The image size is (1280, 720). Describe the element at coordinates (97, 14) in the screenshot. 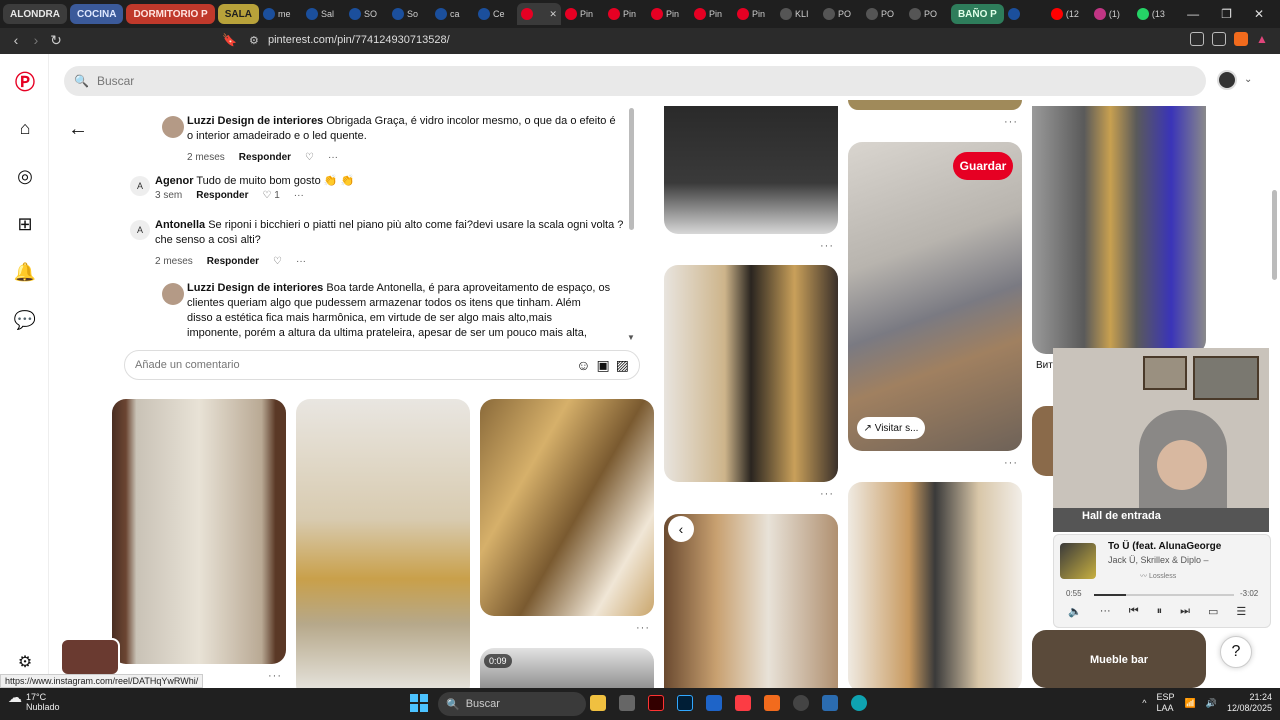

I see `tab-group-cocina: COCINA` at that location.